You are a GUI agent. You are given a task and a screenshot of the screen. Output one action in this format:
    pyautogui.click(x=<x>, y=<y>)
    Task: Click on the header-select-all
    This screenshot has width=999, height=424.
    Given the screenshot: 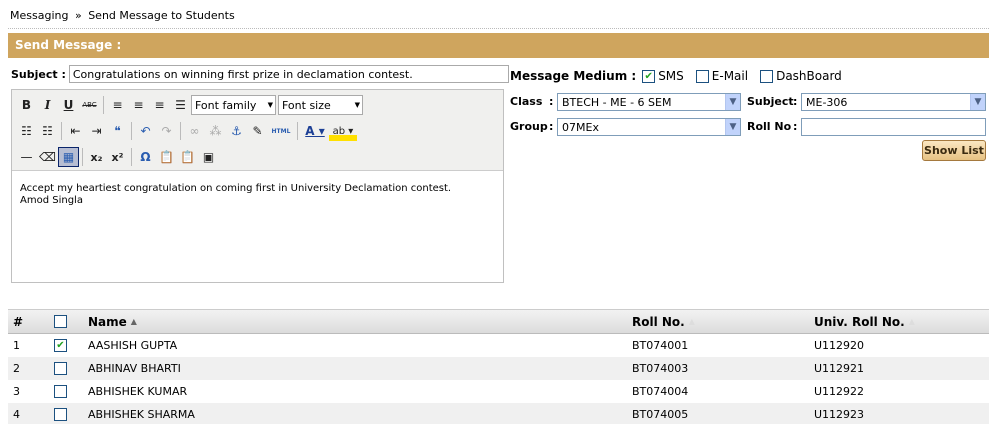 What is the action you would take?
    pyautogui.click(x=62, y=321)
    